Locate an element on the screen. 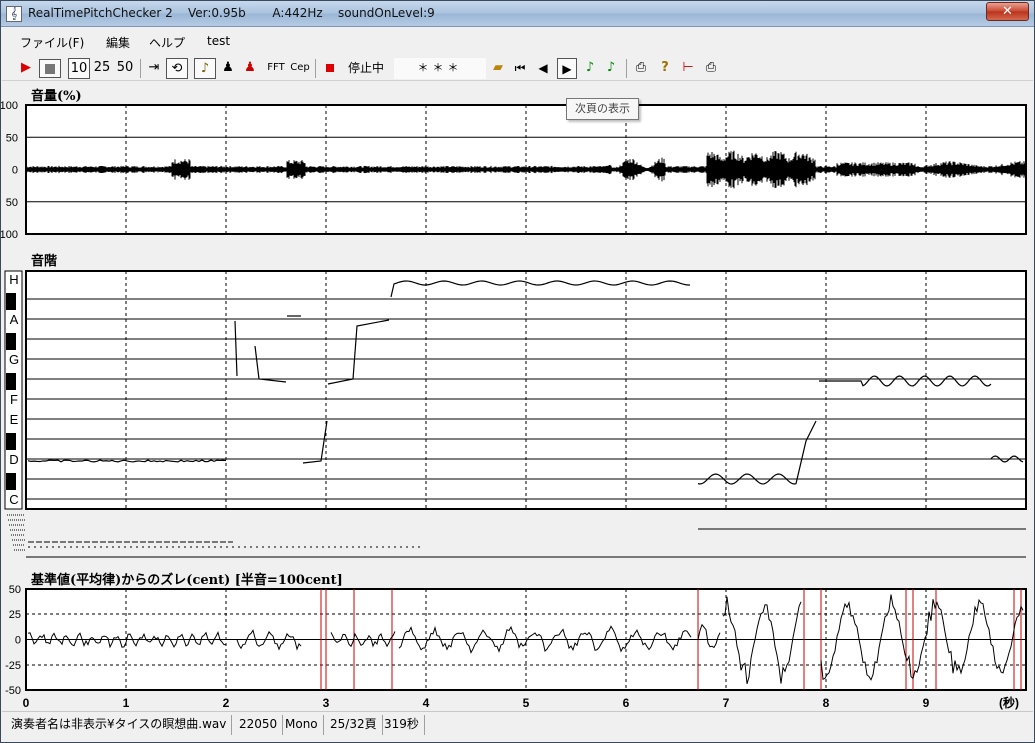 The image size is (1035, 743). note-label: A is located at coordinates (14, 319).